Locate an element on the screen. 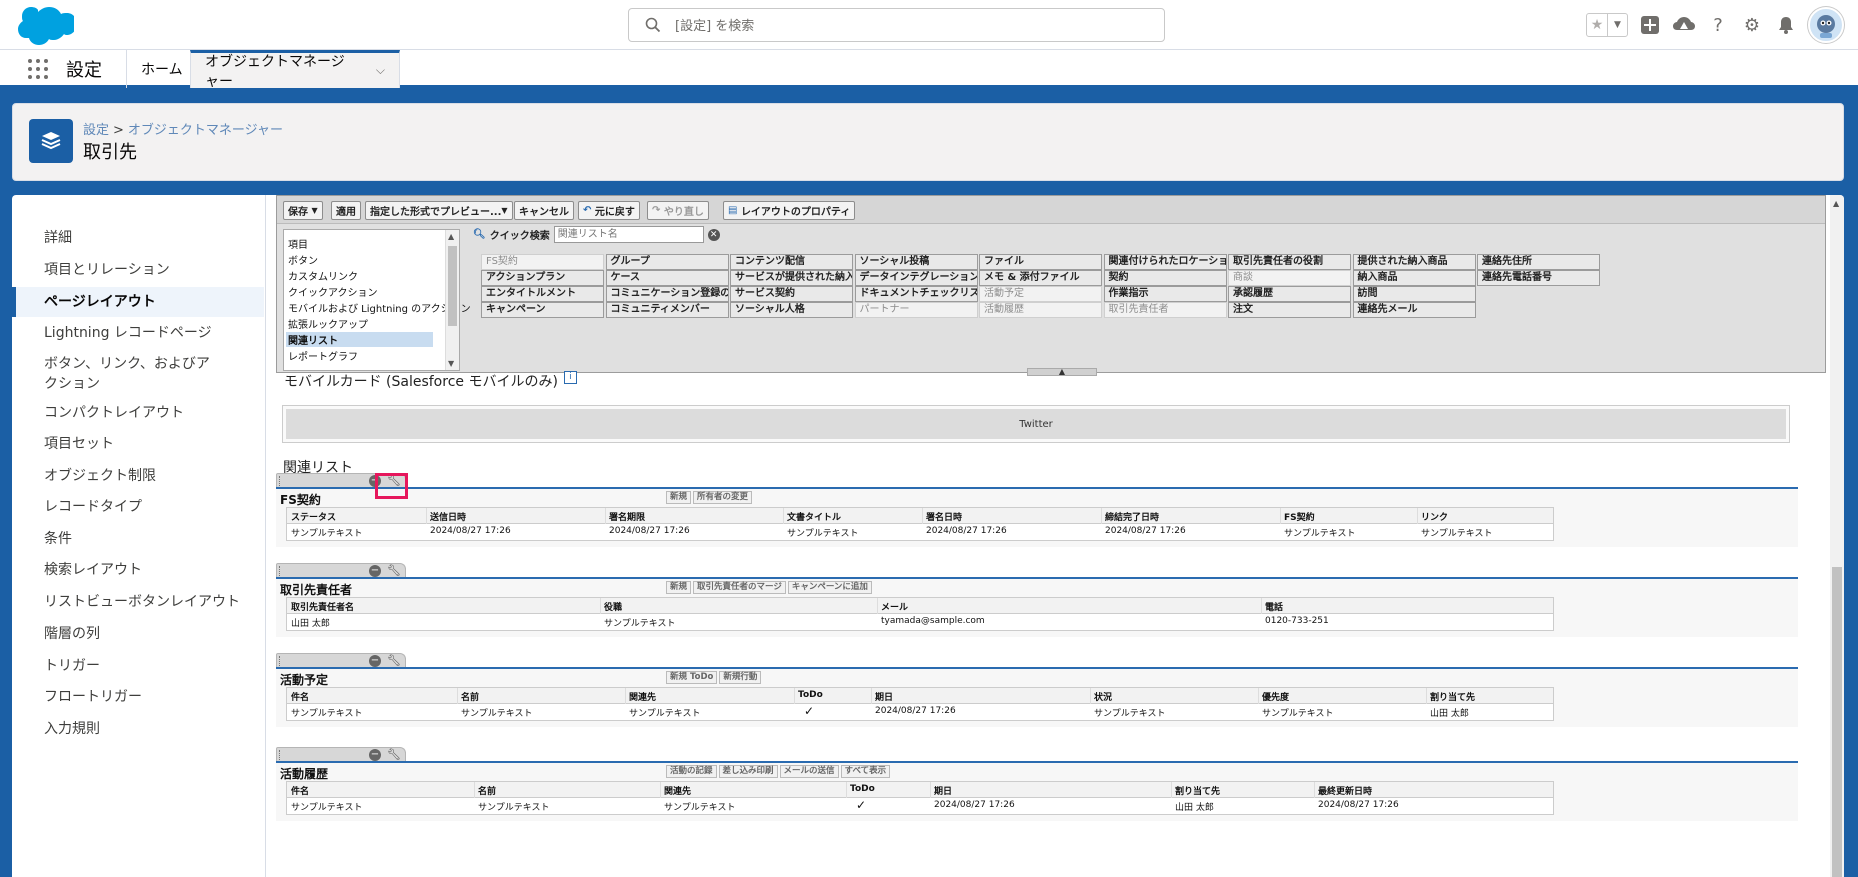  favorites-dropdown-icon: ▼ is located at coordinates (1617, 25).